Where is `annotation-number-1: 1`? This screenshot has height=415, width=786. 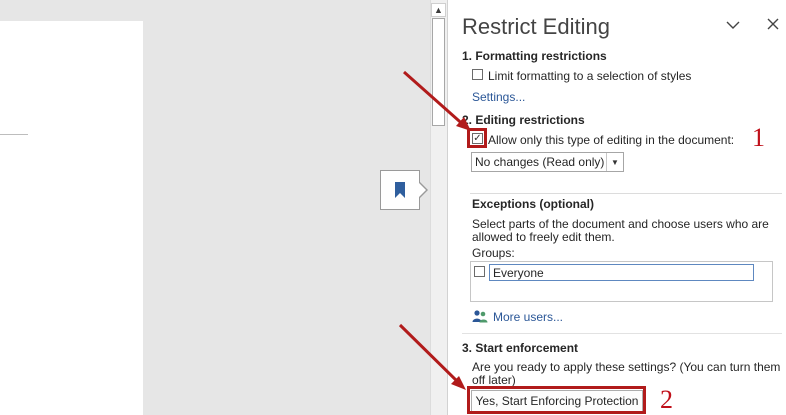 annotation-number-1: 1 is located at coordinates (758, 137).